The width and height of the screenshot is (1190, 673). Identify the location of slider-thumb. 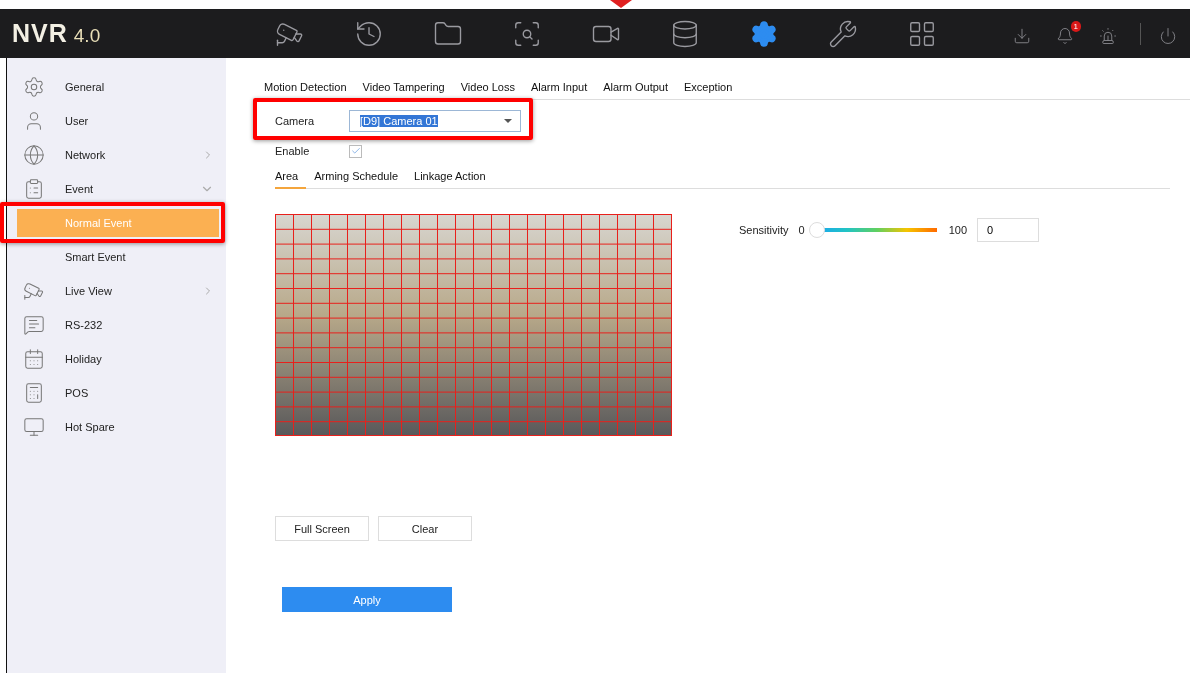
(816, 230).